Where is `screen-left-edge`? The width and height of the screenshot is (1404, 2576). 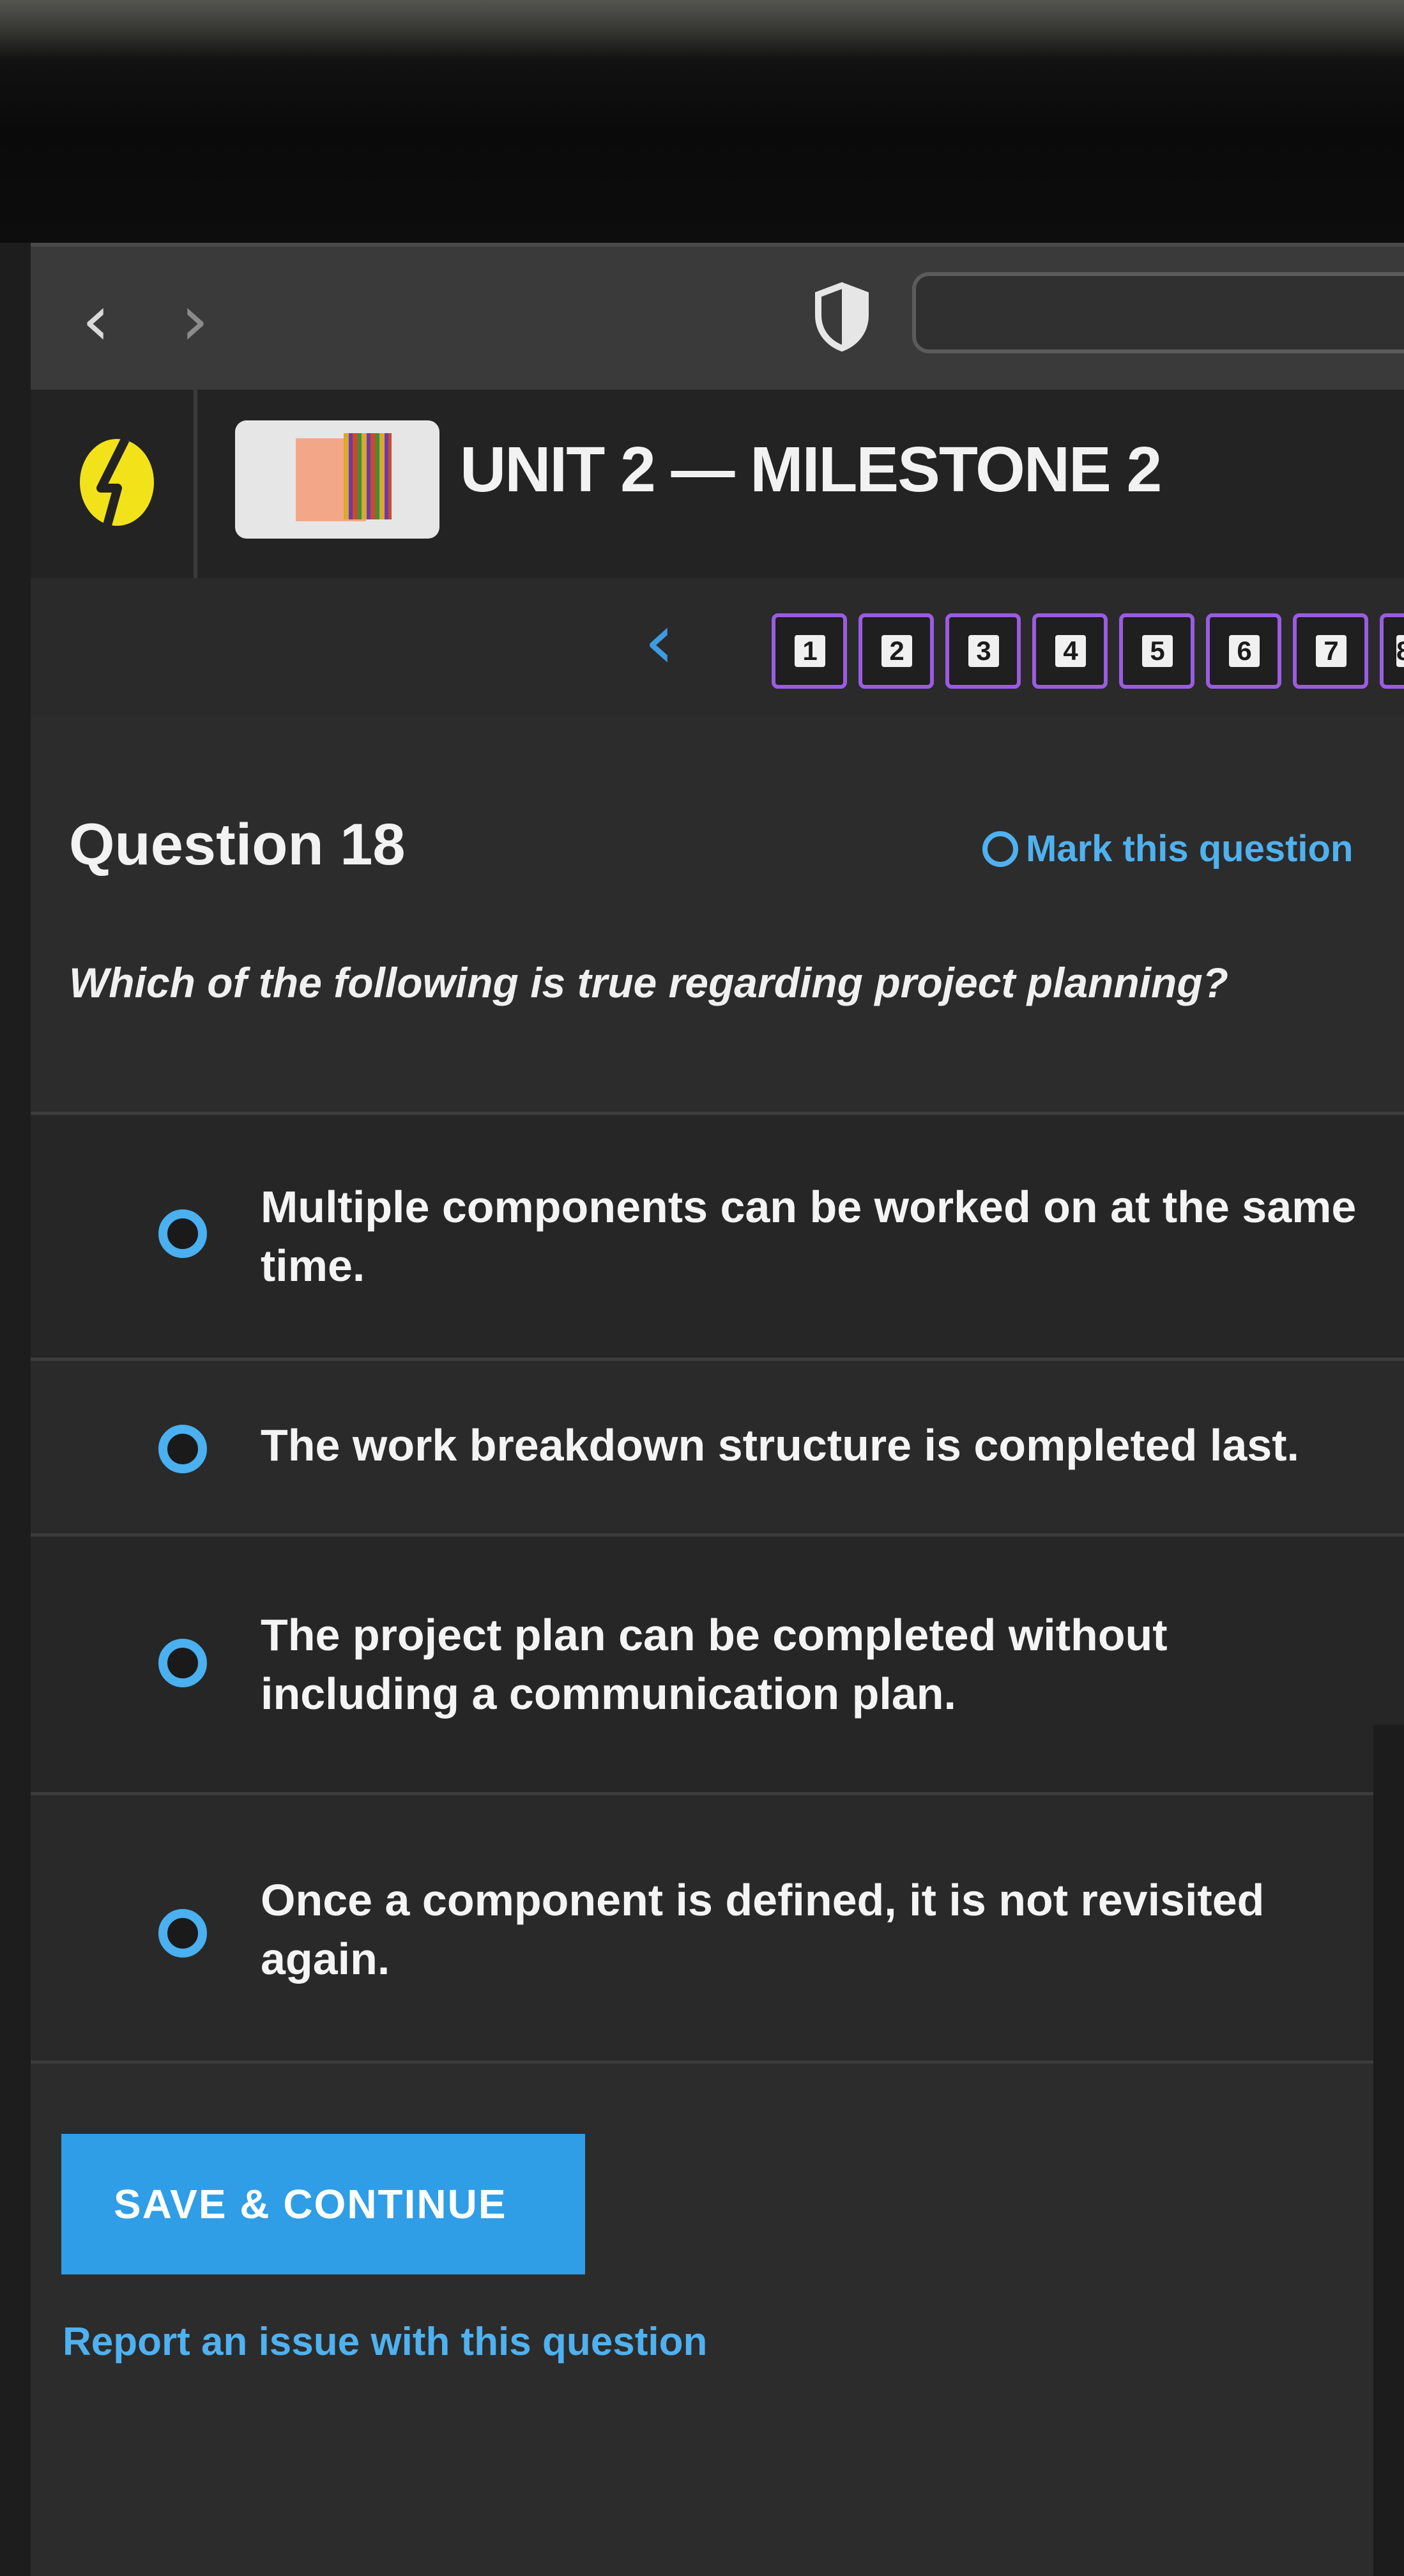
screen-left-edge is located at coordinates (15, 1409).